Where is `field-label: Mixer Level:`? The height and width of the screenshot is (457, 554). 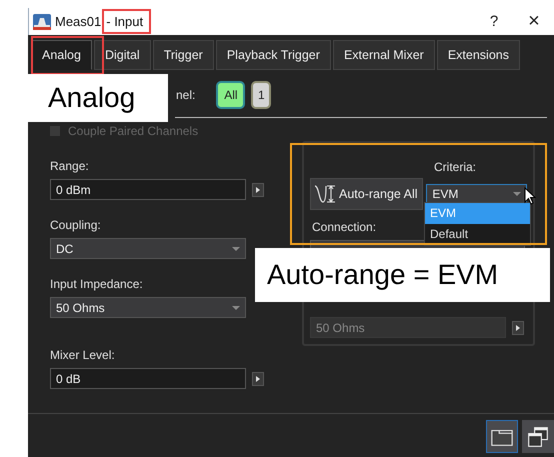 field-label: Mixer Level: is located at coordinates (83, 355).